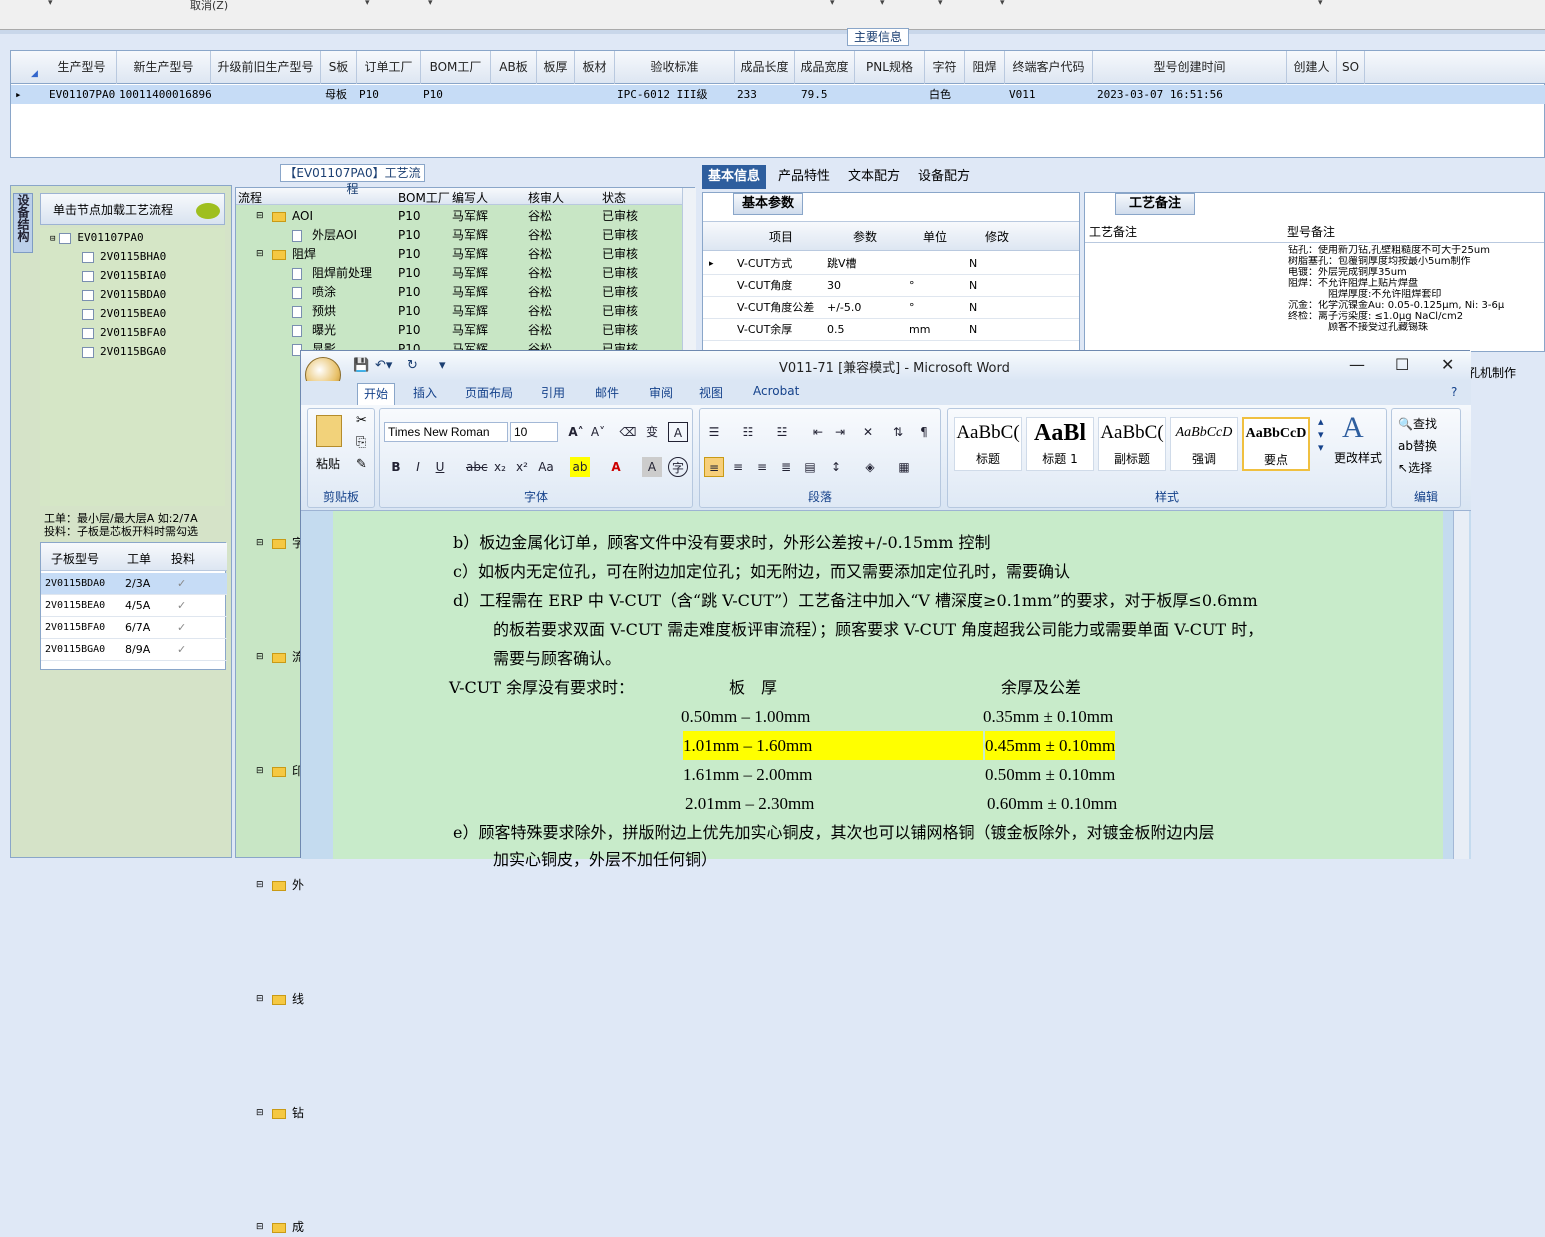  What do you see at coordinates (628, 432) in the screenshot?
I see `clear-format-icon: ⌫` at bounding box center [628, 432].